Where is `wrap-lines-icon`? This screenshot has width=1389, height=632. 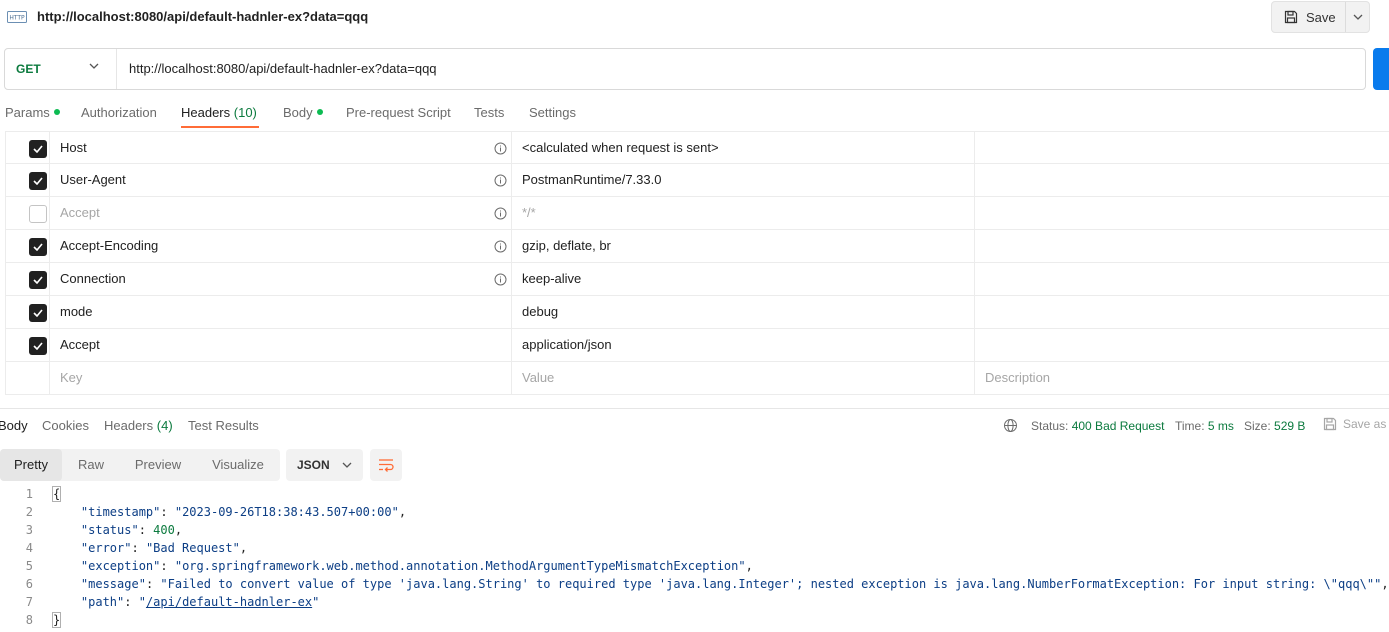 wrap-lines-icon is located at coordinates (386, 465).